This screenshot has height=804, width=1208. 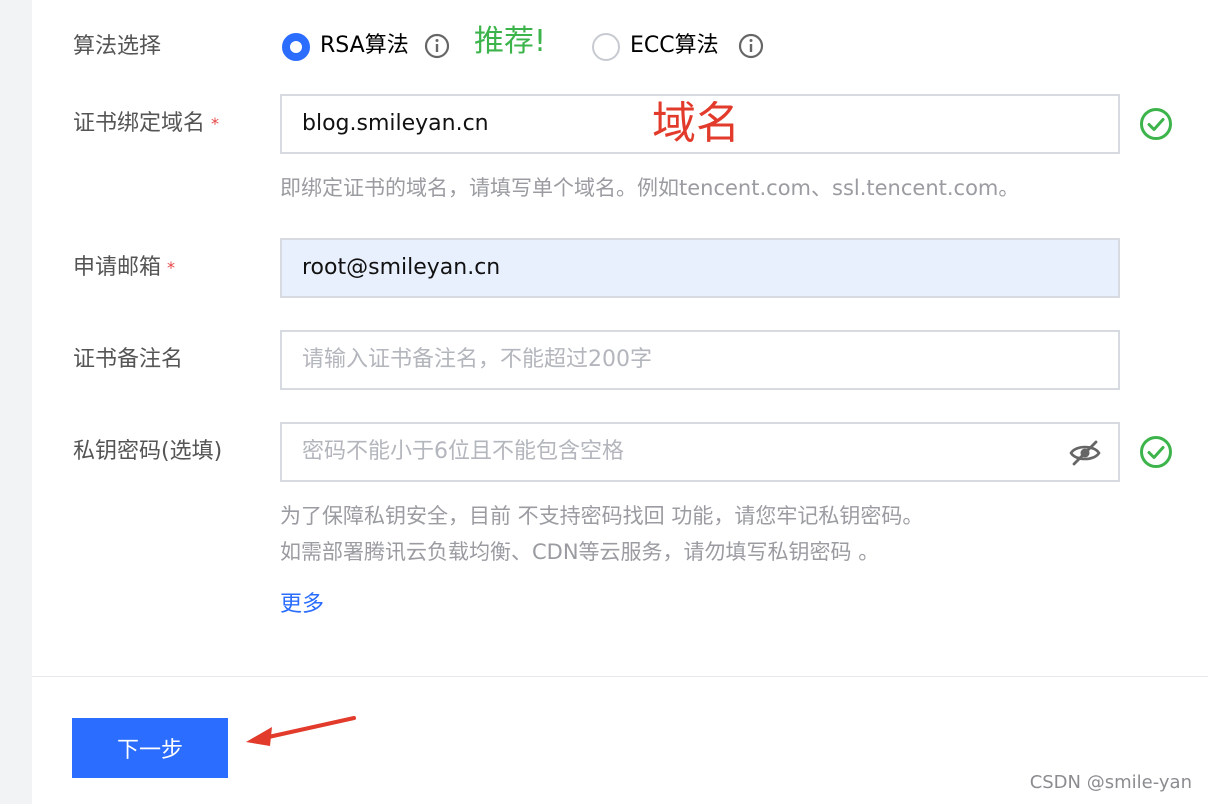 What do you see at coordinates (700, 268) in the screenshot?
I see `email-input: root@smileyan.cn` at bounding box center [700, 268].